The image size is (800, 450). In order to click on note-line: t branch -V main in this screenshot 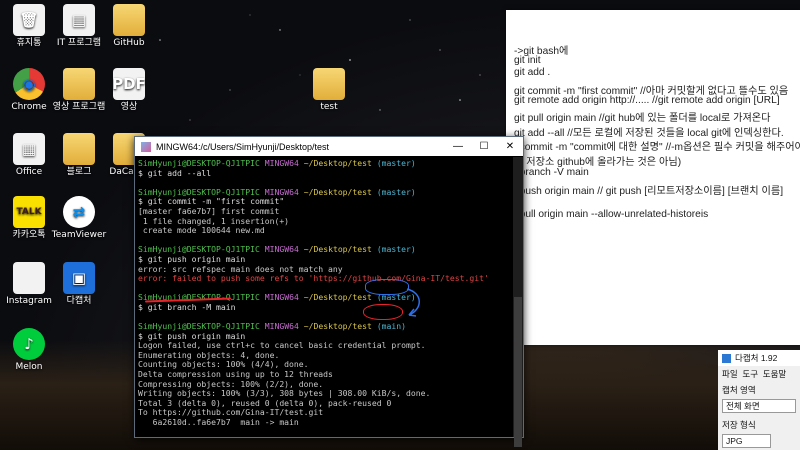, I will do `click(551, 172)`.